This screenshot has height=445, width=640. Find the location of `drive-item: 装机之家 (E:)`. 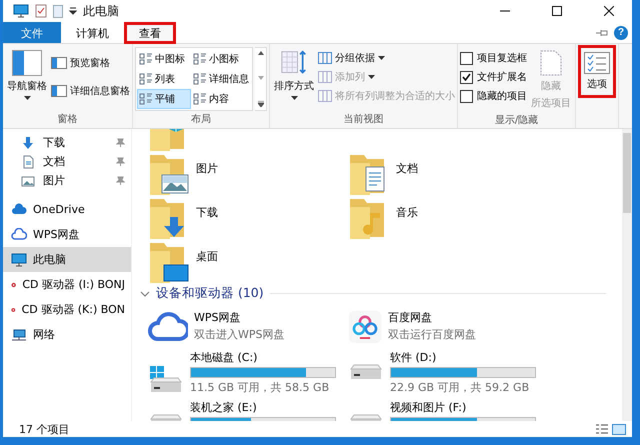

drive-item: 装机之家 (E:) is located at coordinates (248, 410).